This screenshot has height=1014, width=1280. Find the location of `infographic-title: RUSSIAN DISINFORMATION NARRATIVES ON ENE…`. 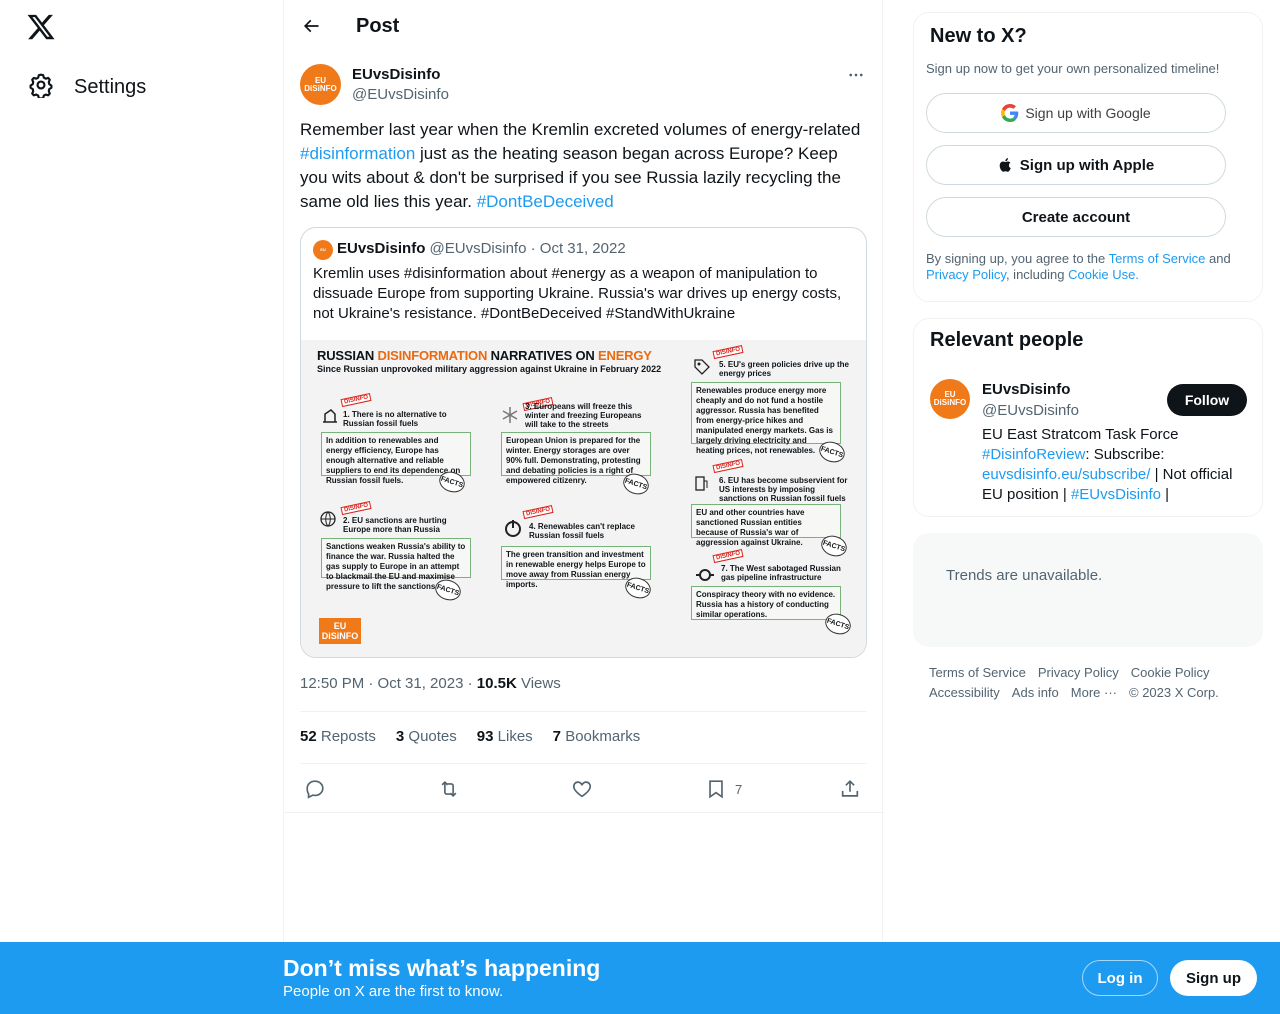

infographic-title: RUSSIAN DISINFORMATION NARRATIVES ON ENE… is located at coordinates (484, 355).